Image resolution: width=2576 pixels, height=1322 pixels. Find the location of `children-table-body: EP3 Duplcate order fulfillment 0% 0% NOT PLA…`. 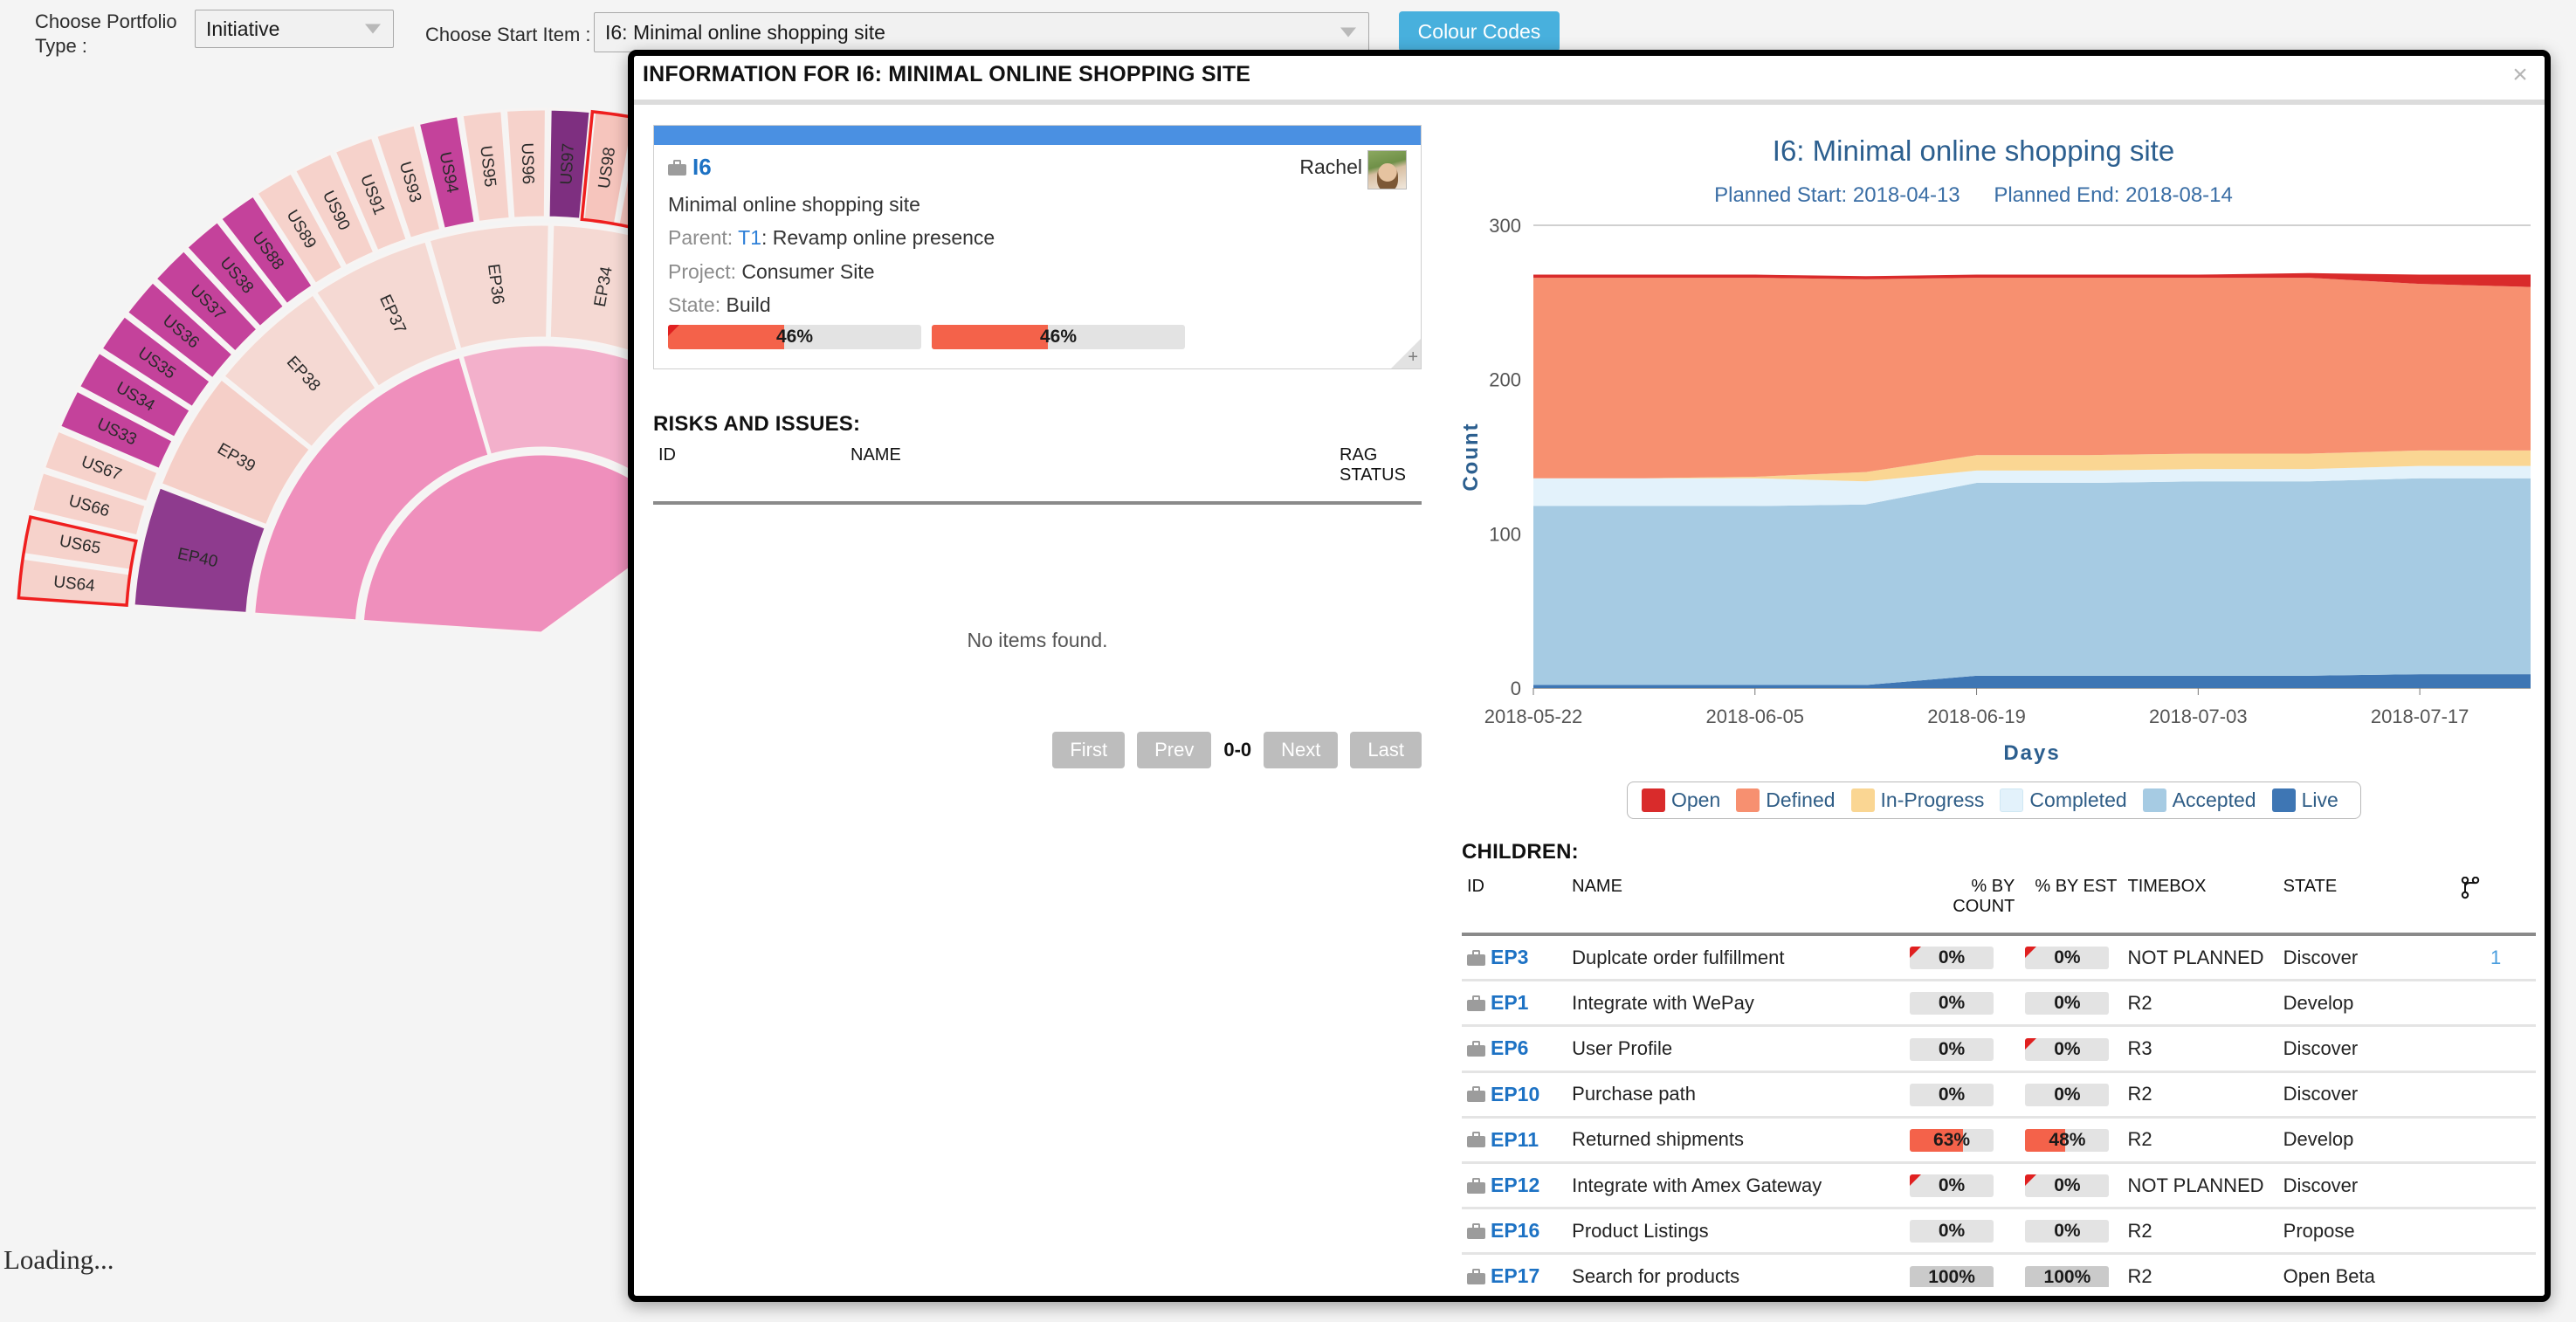

children-table-body: EP3 Duplcate order fulfillment 0% 0% NOT PLA… is located at coordinates (1999, 1118).